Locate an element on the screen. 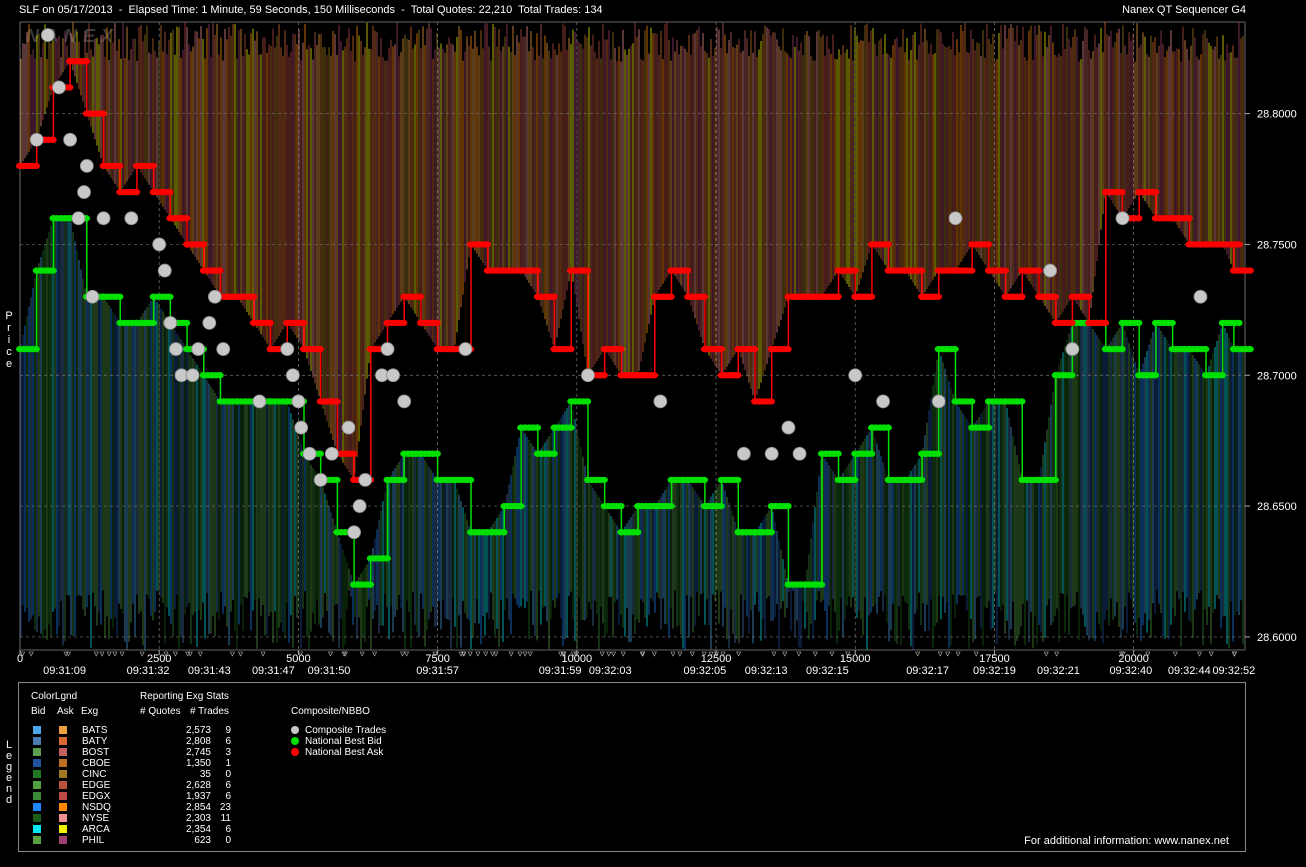 The height and width of the screenshot is (867, 1306). trade-count: 23 is located at coordinates (225, 807).